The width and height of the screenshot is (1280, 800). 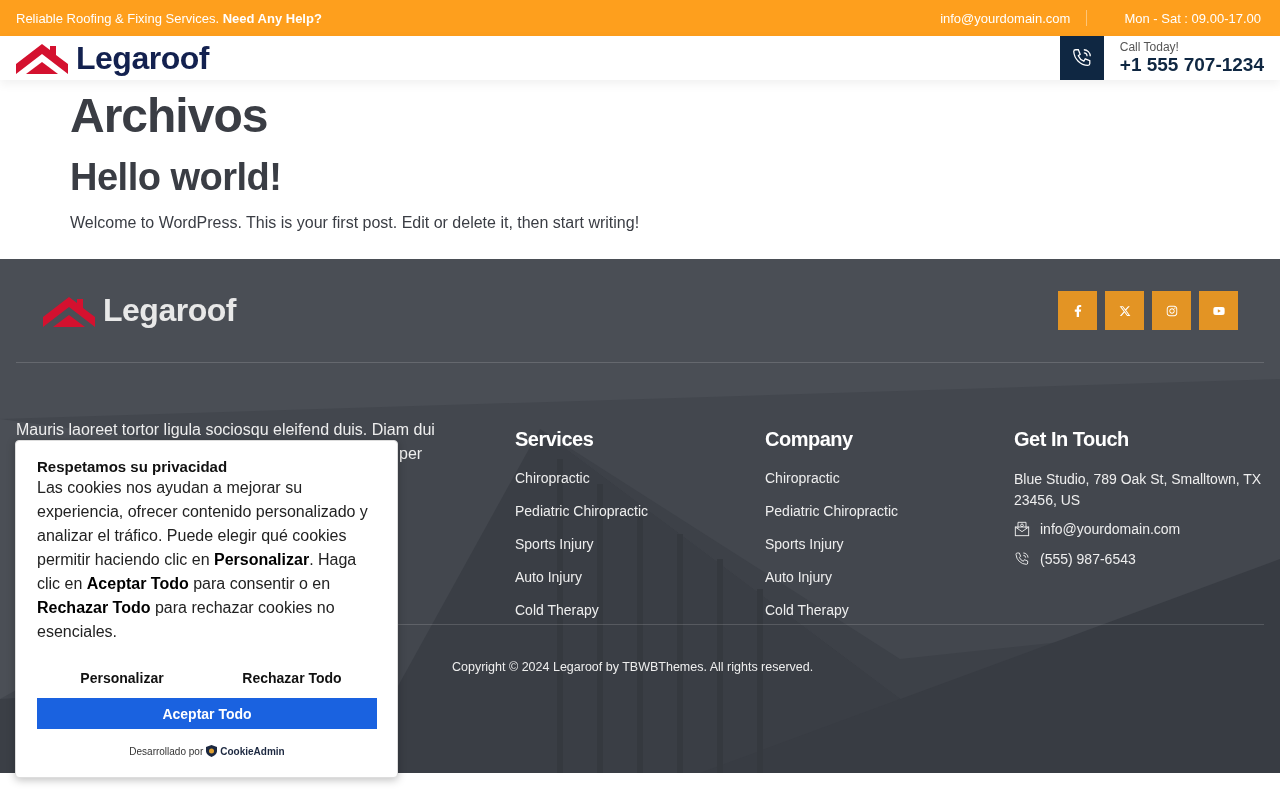 I want to click on page-title: Archivos, so click(x=169, y=116).